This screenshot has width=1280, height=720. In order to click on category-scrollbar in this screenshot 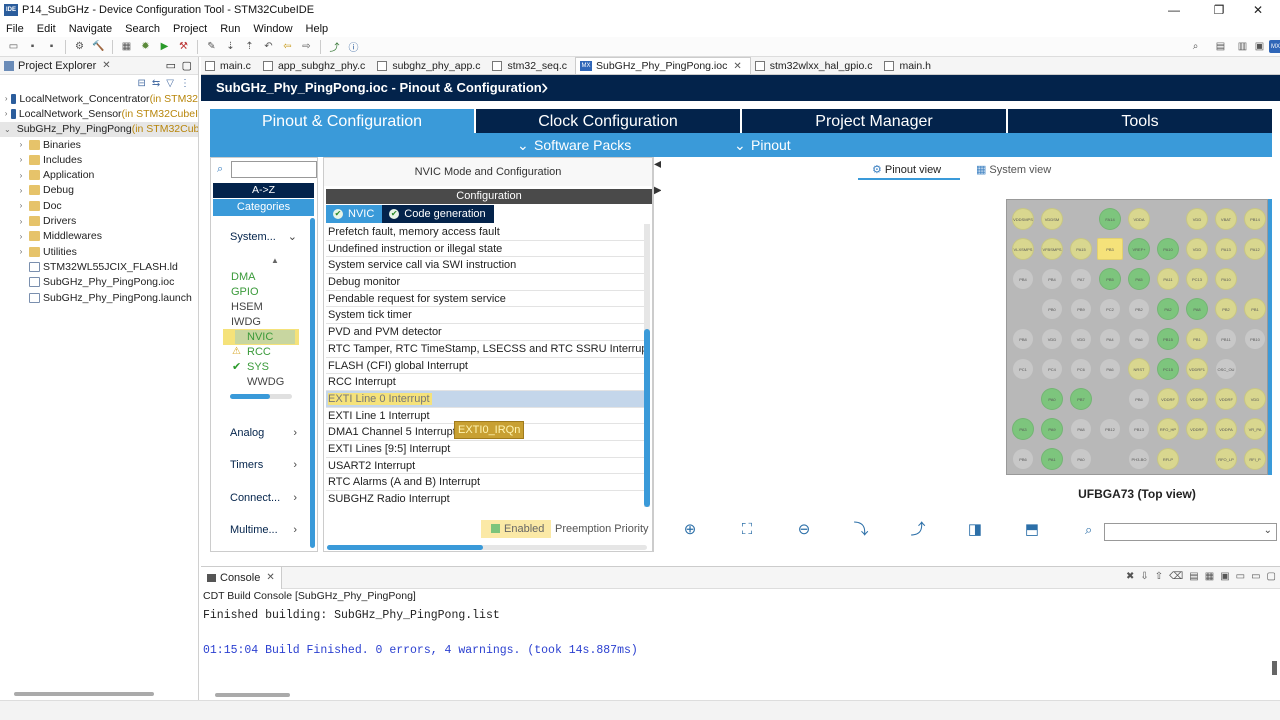, I will do `click(261, 396)`.